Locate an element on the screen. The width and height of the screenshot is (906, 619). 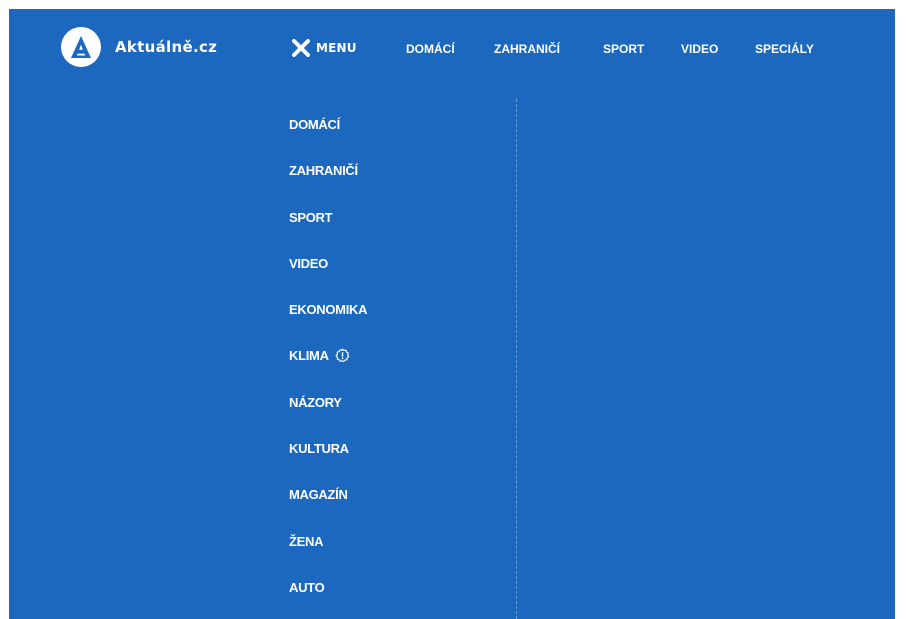
logo-a-icon is located at coordinates (81, 47).